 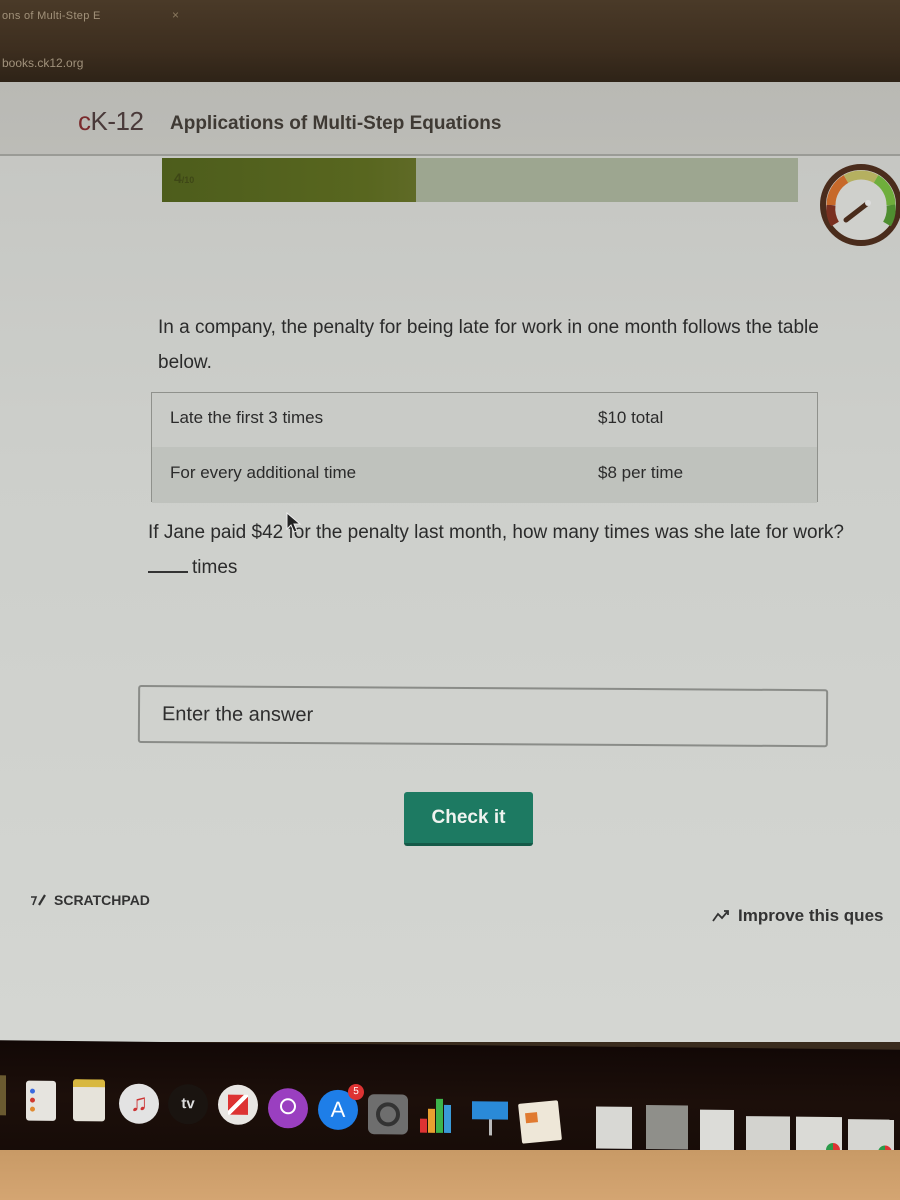 What do you see at coordinates (631, 417) in the screenshot?
I see `table-cell-penalty: $10 total` at bounding box center [631, 417].